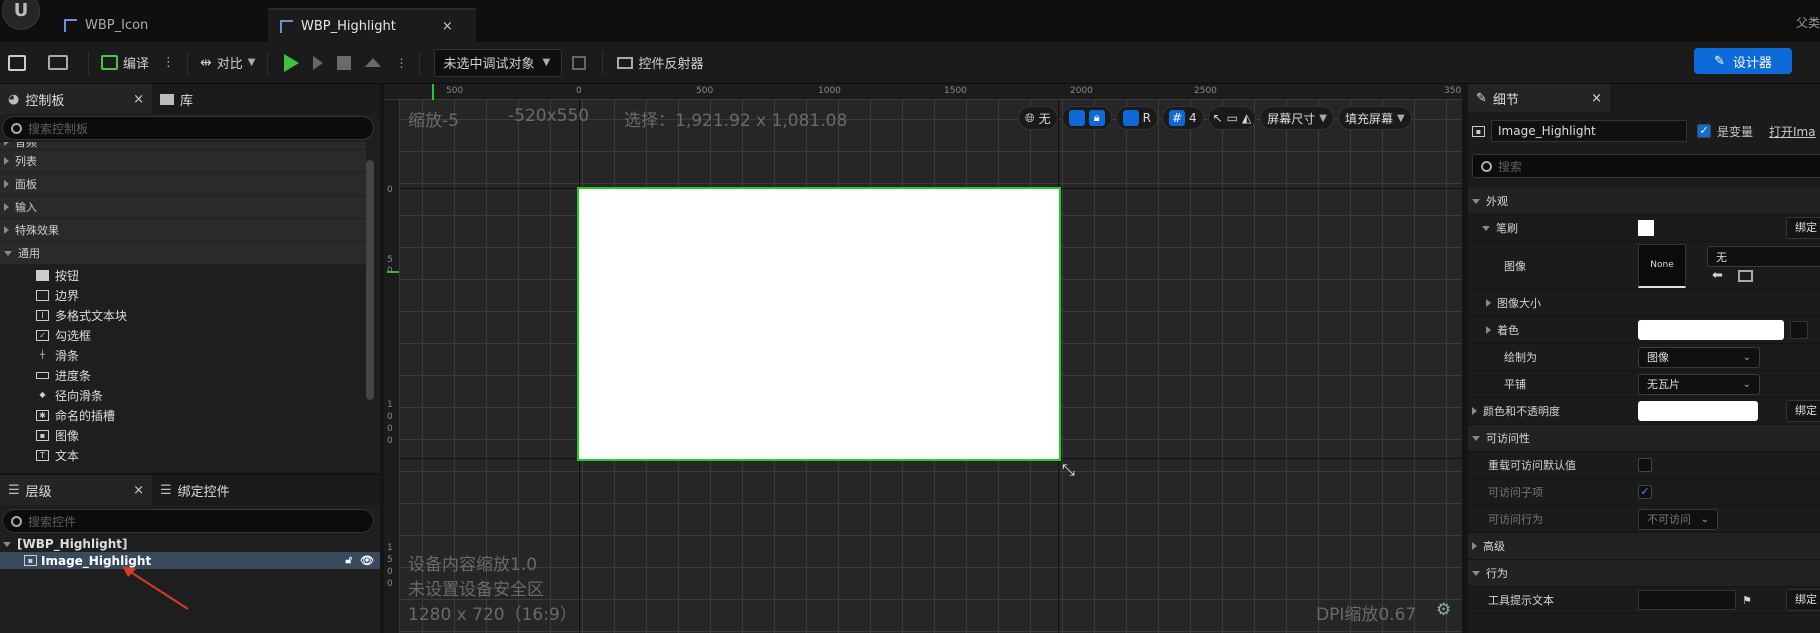  What do you see at coordinates (1719, 61) in the screenshot?
I see `designer-pencil-icon: ✎` at bounding box center [1719, 61].